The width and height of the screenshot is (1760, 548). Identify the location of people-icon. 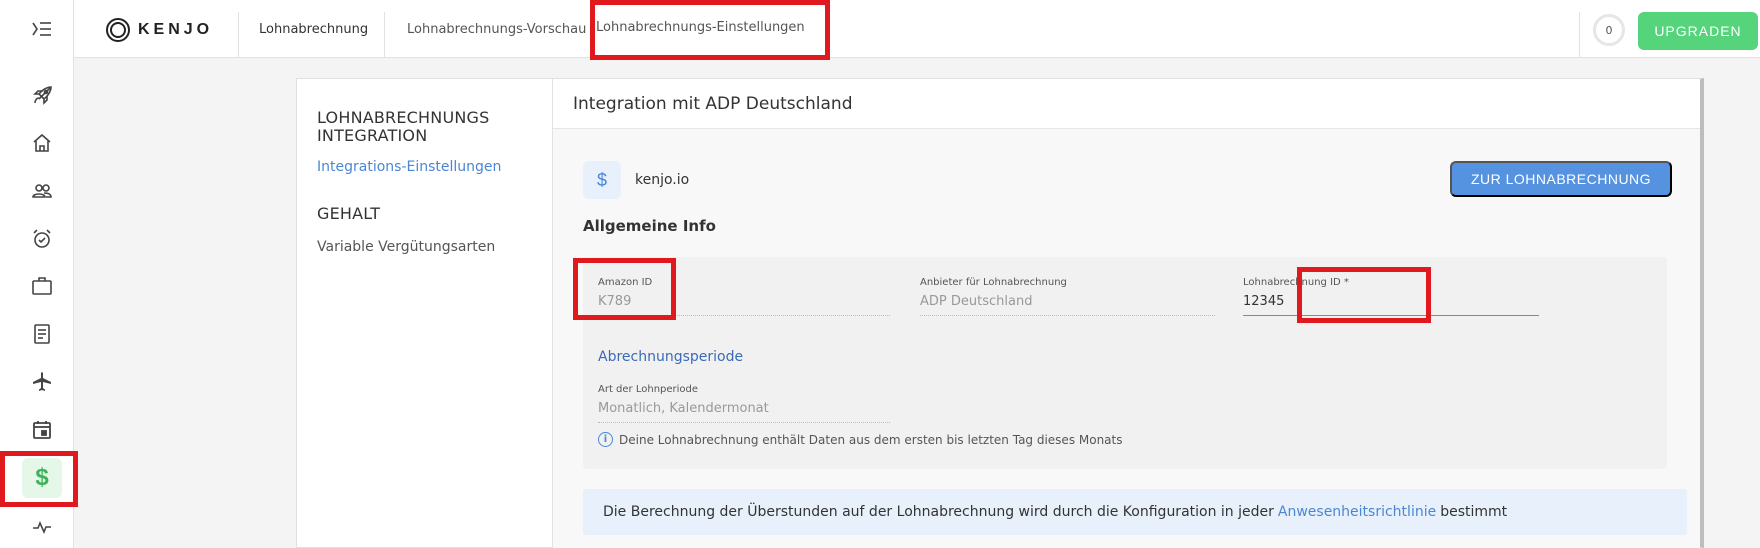
(42, 191).